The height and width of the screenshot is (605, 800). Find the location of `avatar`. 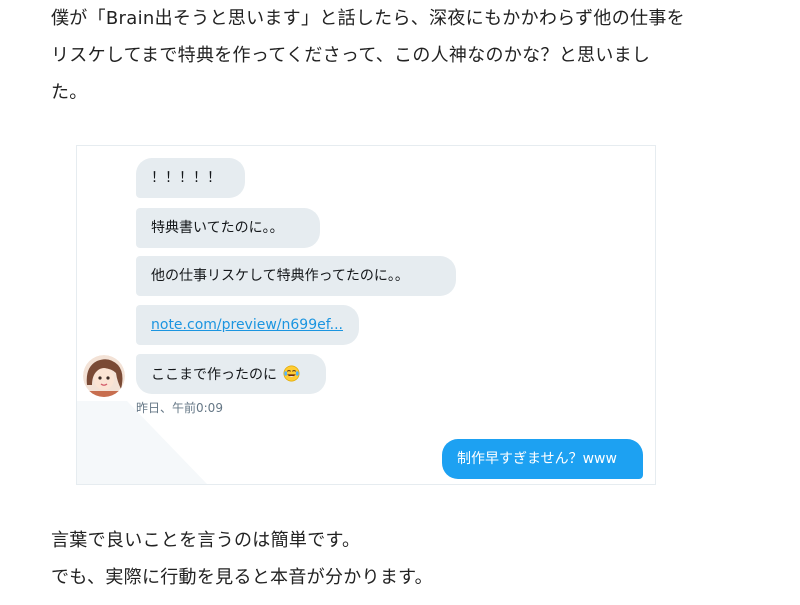

avatar is located at coordinates (104, 376).